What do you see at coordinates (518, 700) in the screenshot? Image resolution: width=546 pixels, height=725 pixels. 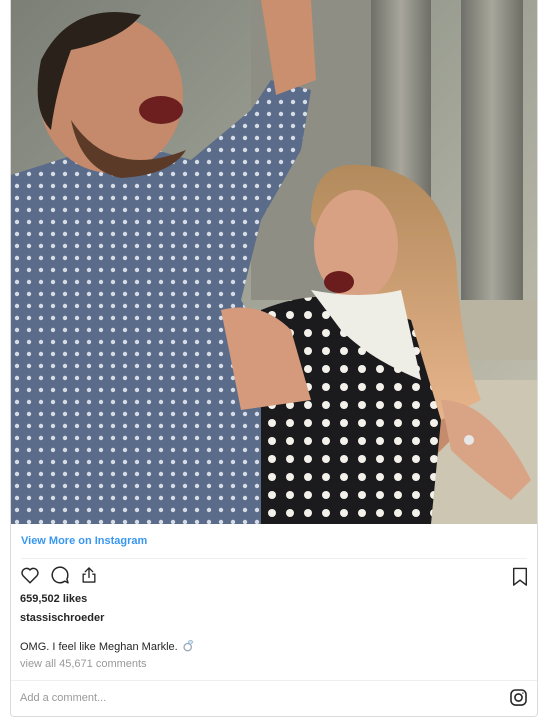 I see `instagram-logo-icon` at bounding box center [518, 700].